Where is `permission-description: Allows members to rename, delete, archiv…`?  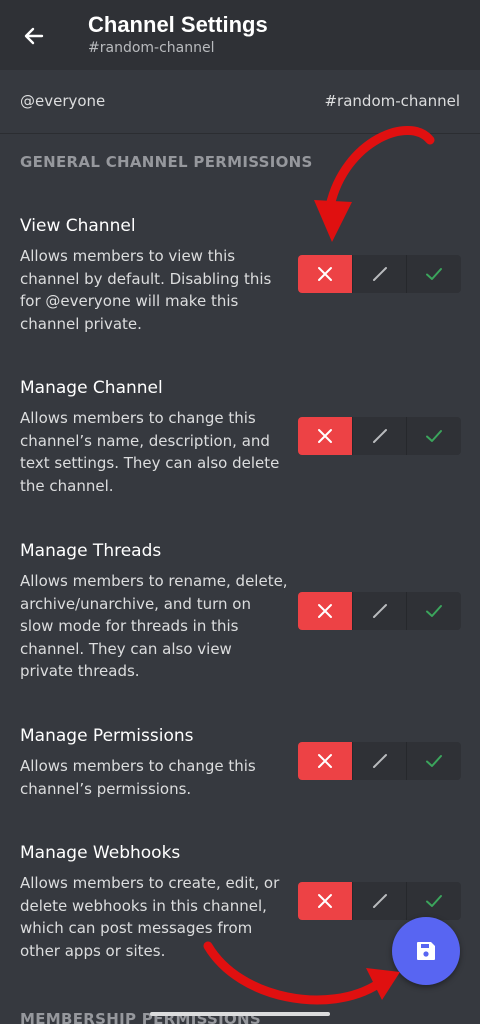 permission-description: Allows members to rename, delete, archiv… is located at coordinates (154, 626).